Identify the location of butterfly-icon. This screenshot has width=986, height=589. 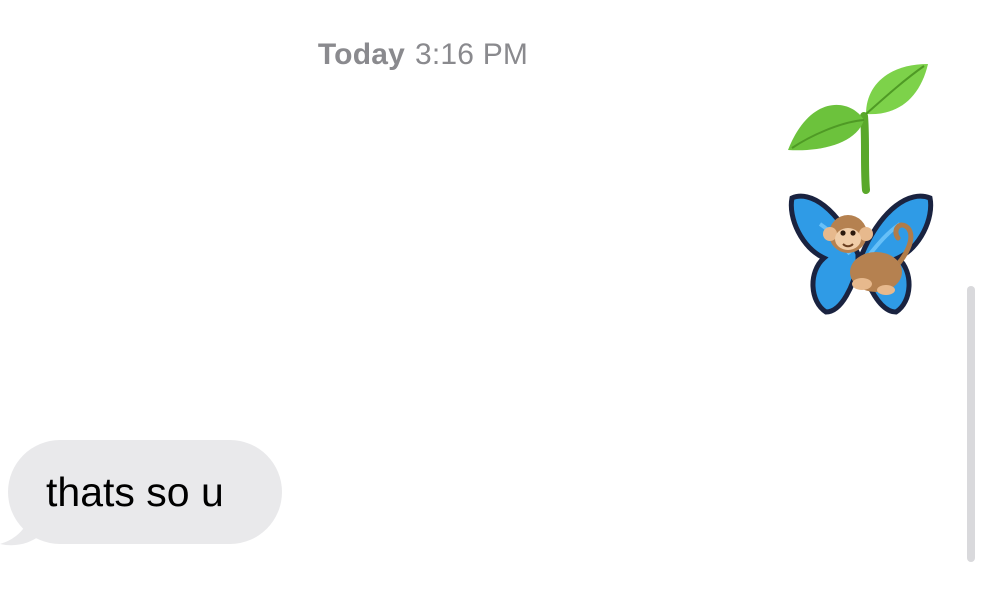
(861, 254).